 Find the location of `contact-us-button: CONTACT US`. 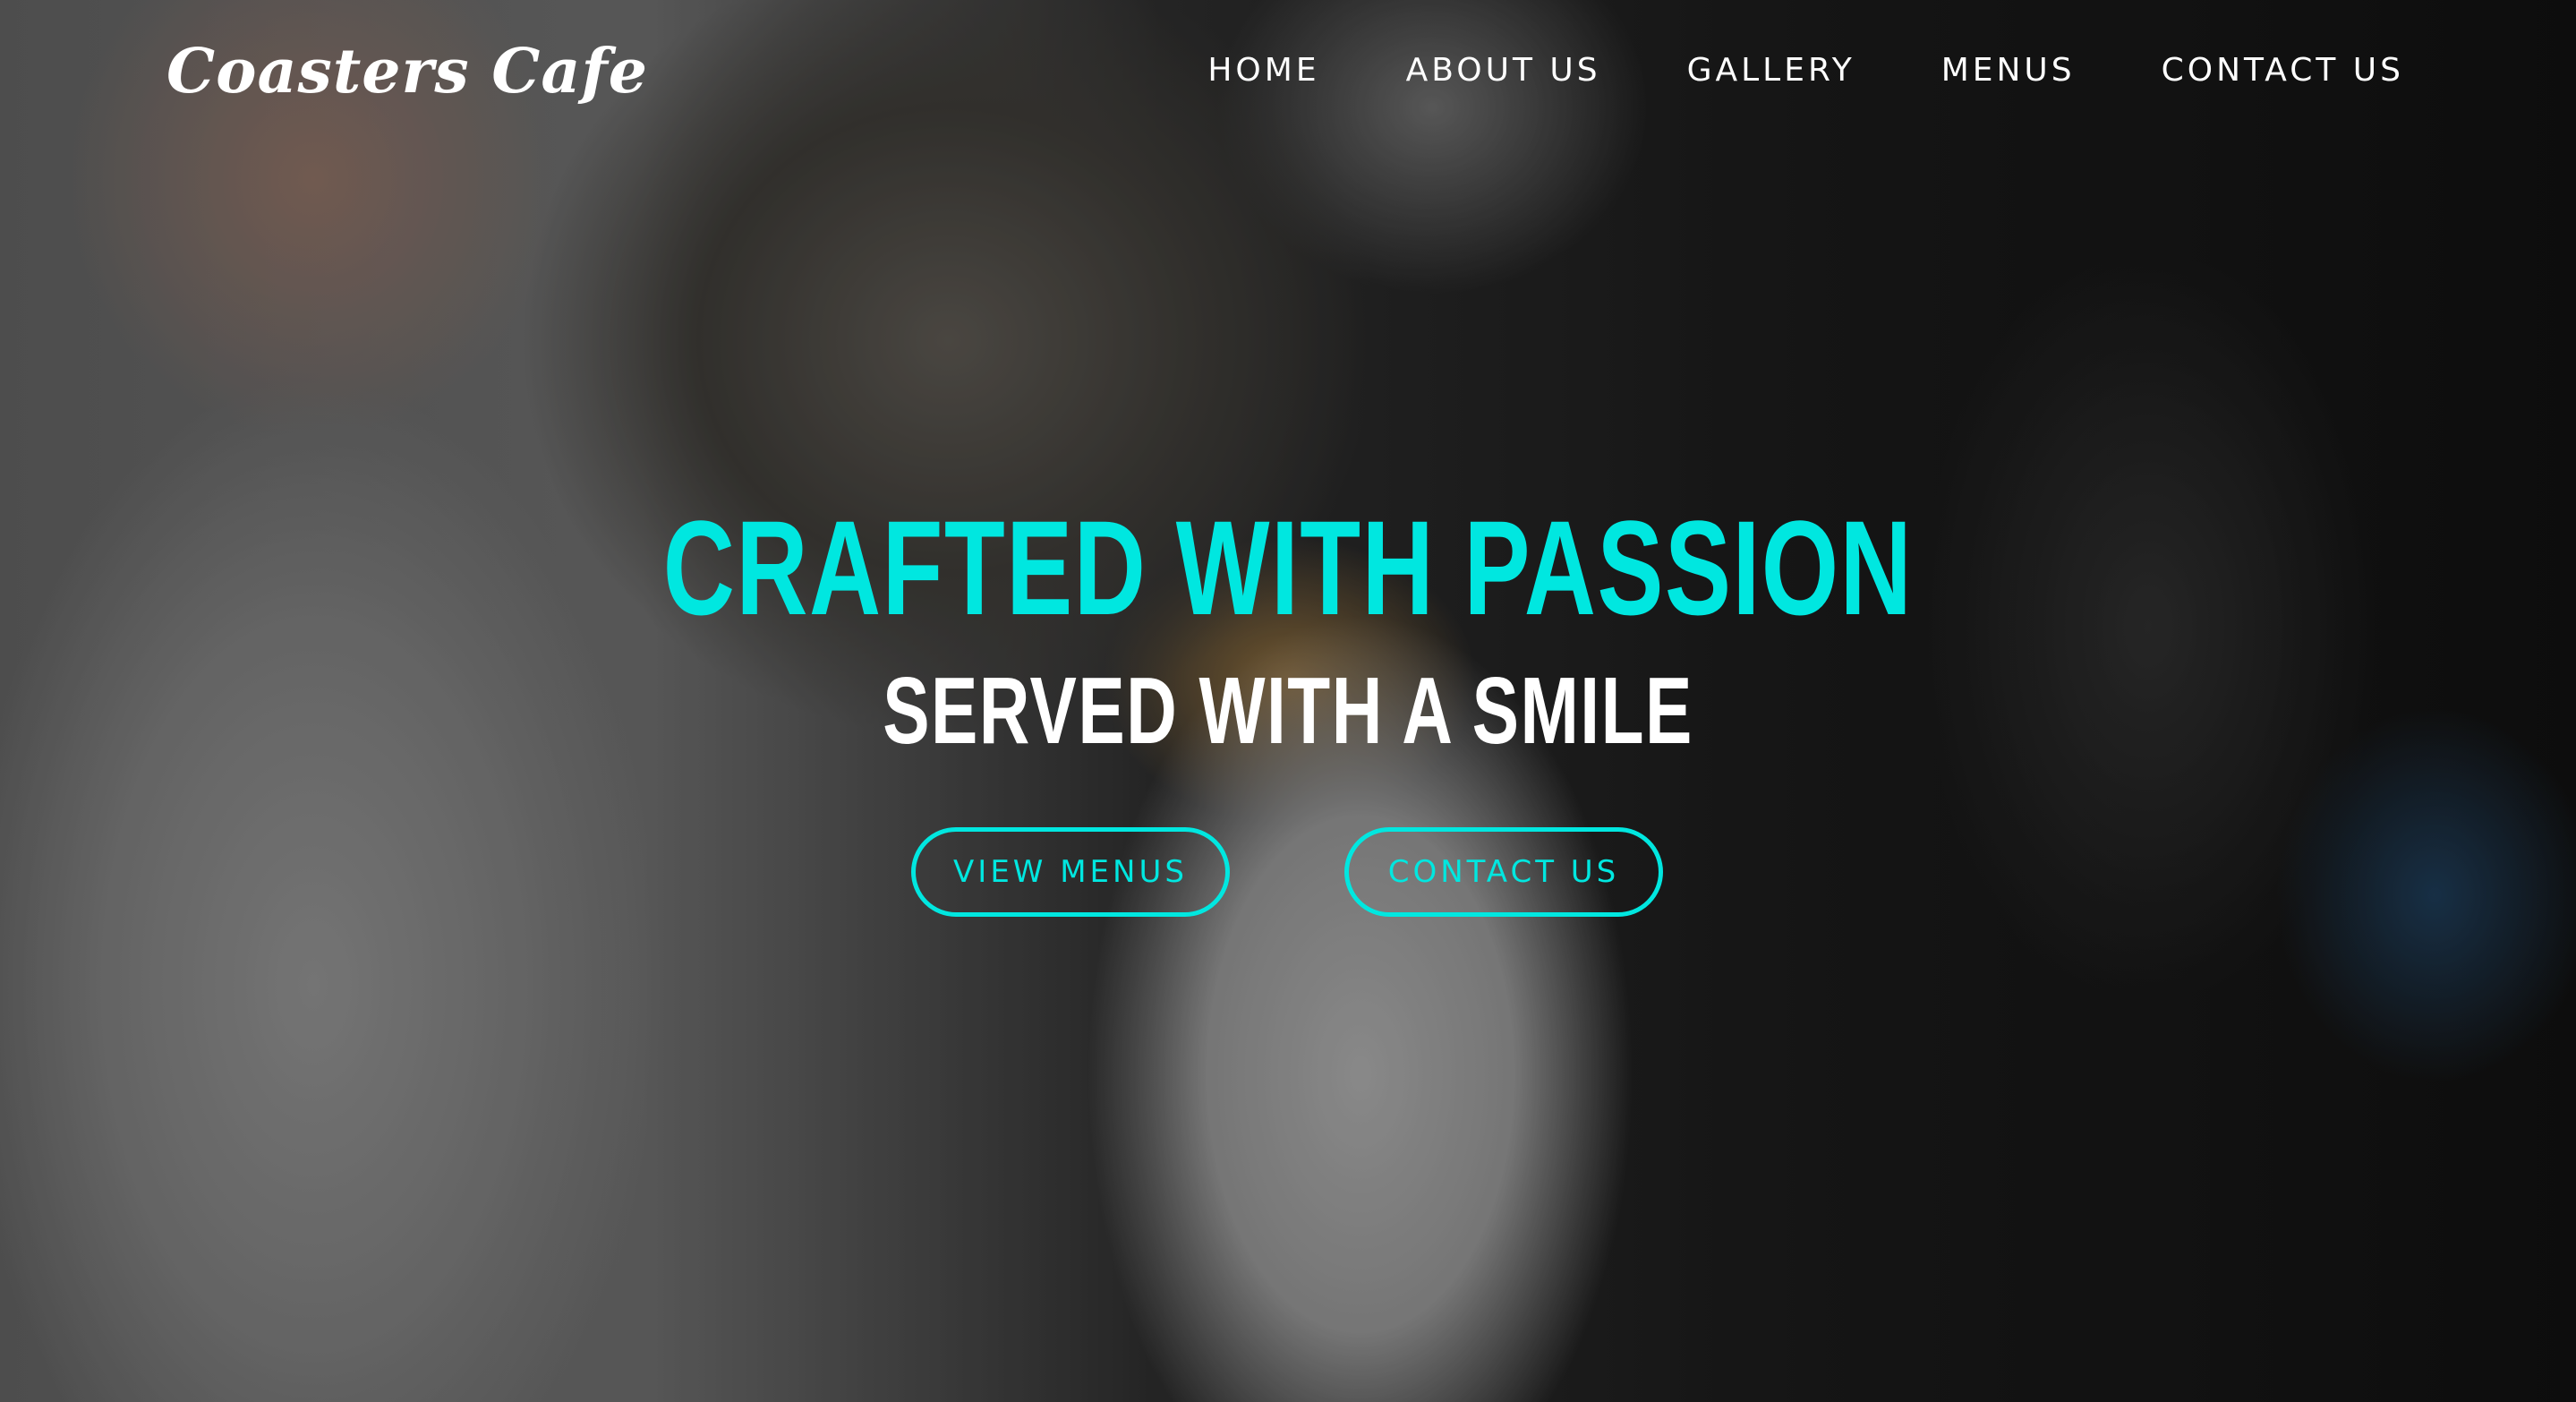

contact-us-button: CONTACT US is located at coordinates (1503, 872).